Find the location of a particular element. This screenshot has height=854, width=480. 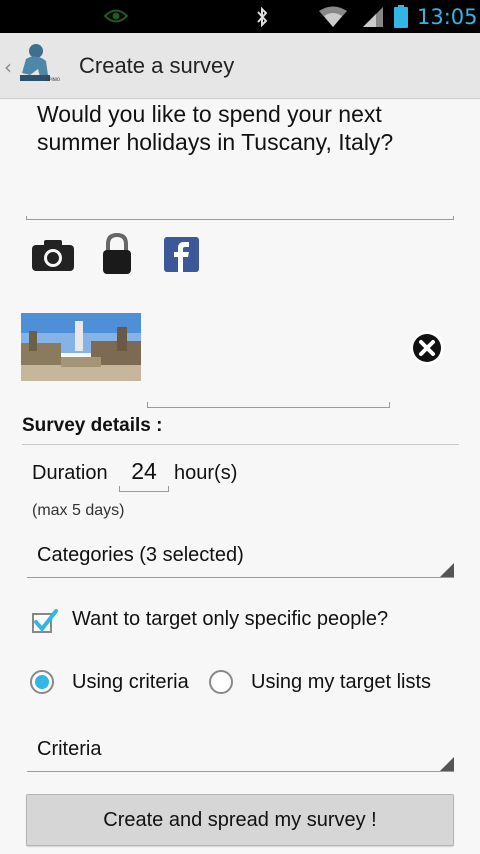

section-title: Survey details : is located at coordinates (92, 425).